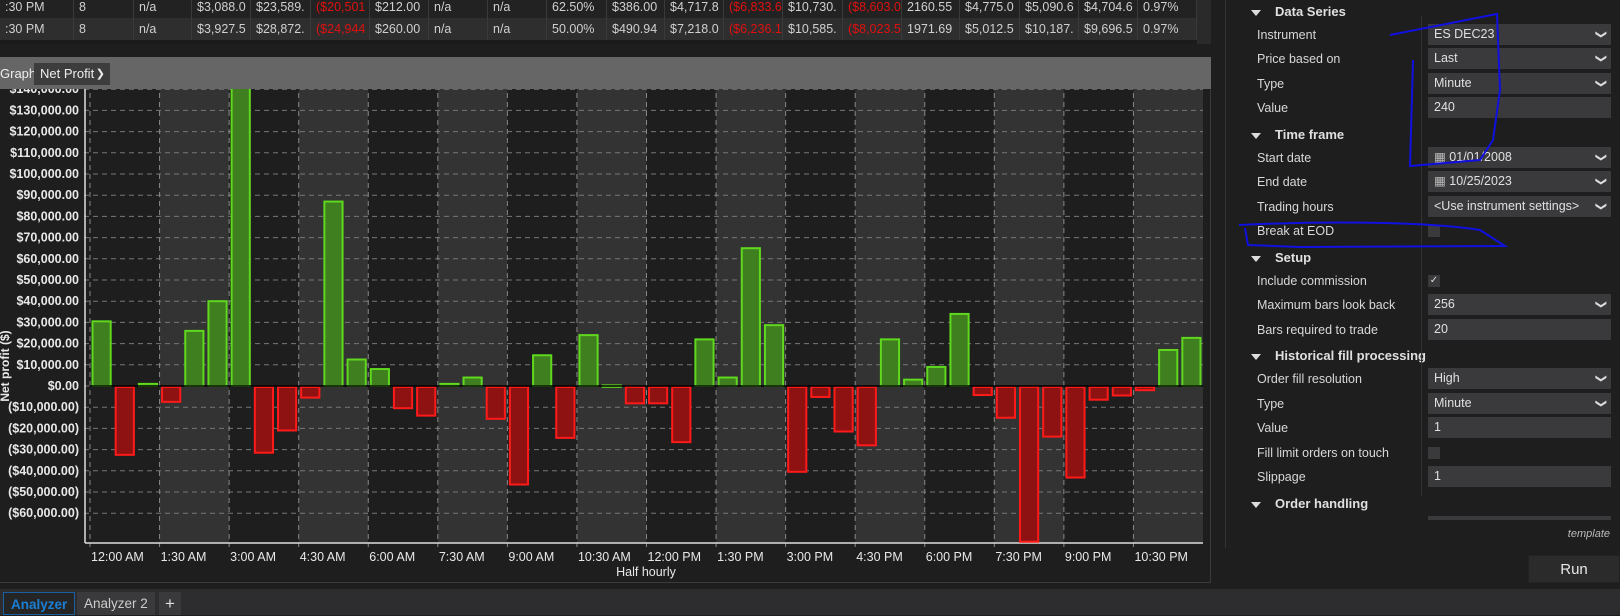 This screenshot has width=1620, height=616. Describe the element at coordinates (171, 394) in the screenshot. I see `bar-1-30-am` at that location.